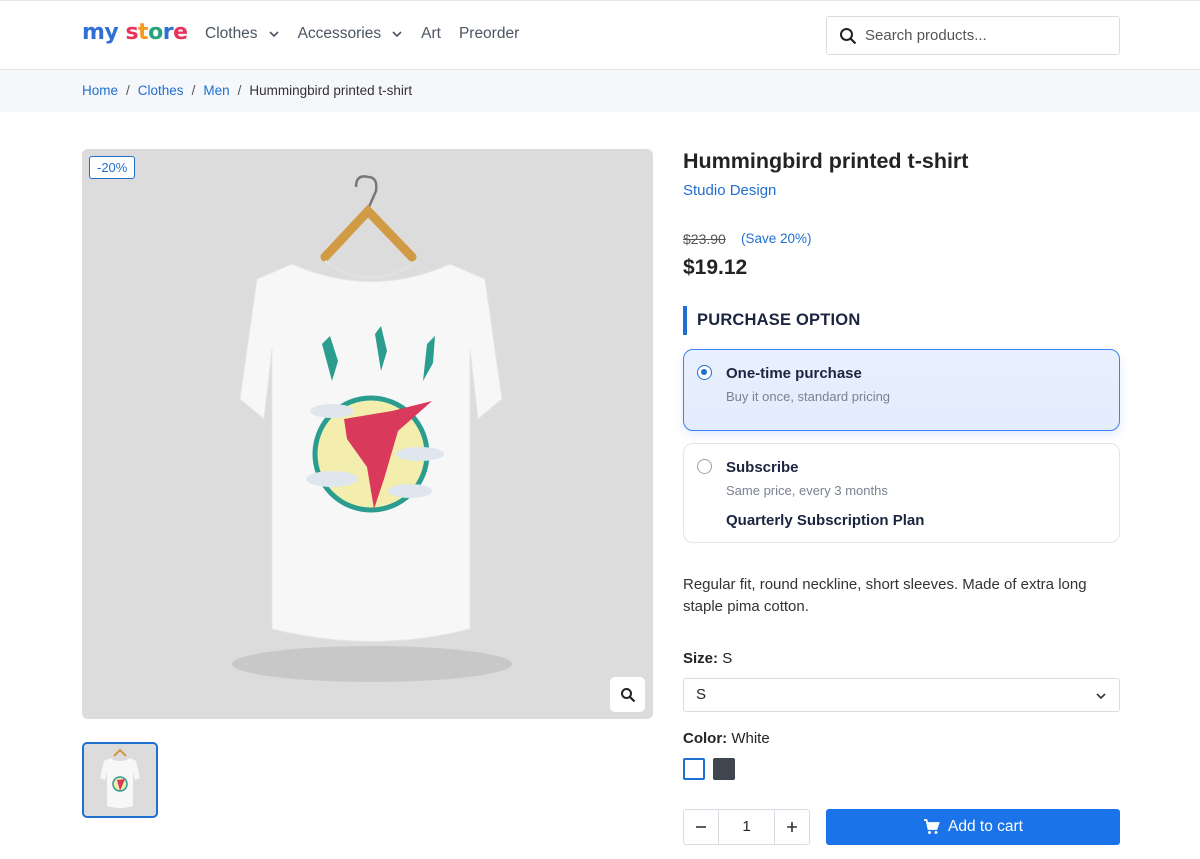 Image resolution: width=1200 pixels, height=859 pixels. What do you see at coordinates (694, 769) in the screenshot?
I see `color-swatch-white` at bounding box center [694, 769].